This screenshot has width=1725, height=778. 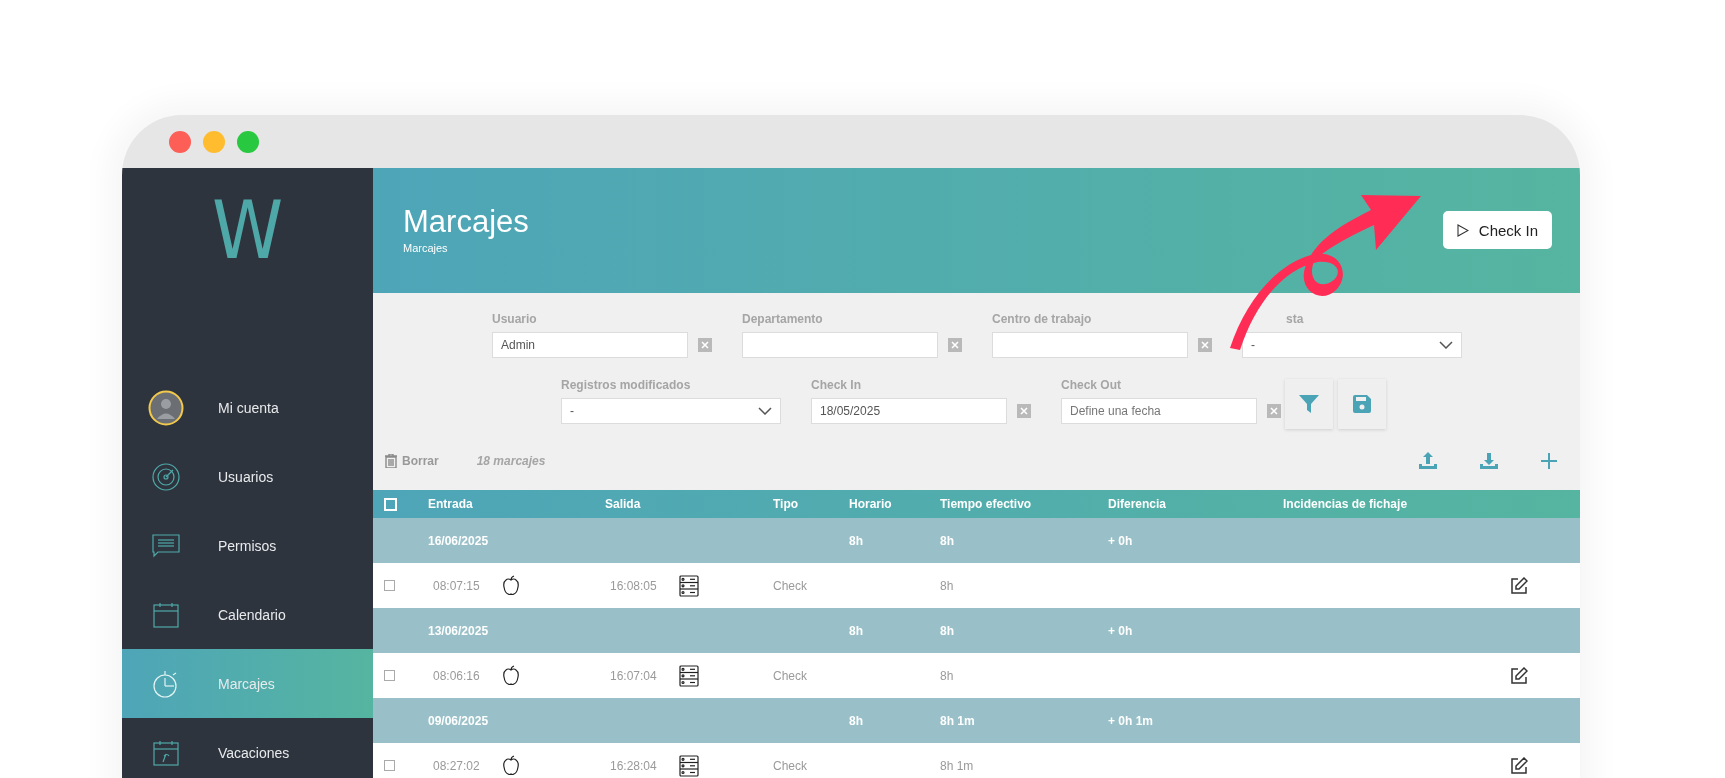 I want to click on save-icon, so click(x=1362, y=404).